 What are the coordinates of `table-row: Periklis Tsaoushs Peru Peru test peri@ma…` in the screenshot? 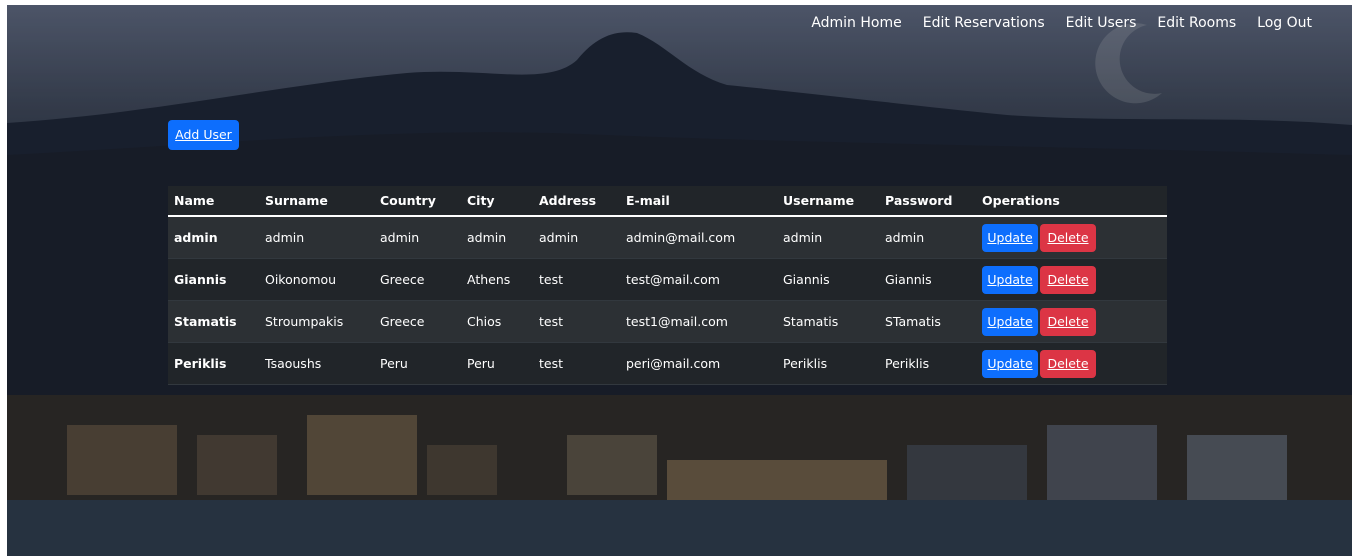 It's located at (667, 363).